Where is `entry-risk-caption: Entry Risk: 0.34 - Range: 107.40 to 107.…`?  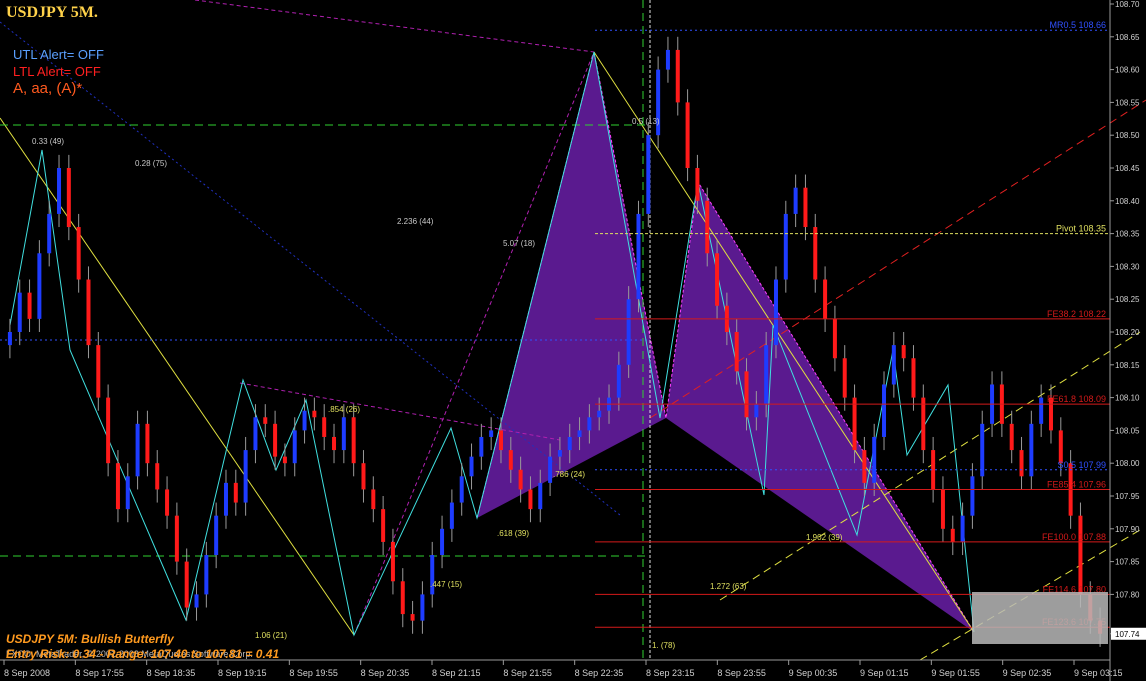 entry-risk-caption: Entry Risk: 0.34 - Range: 107.40 to 107.… is located at coordinates (143, 654).